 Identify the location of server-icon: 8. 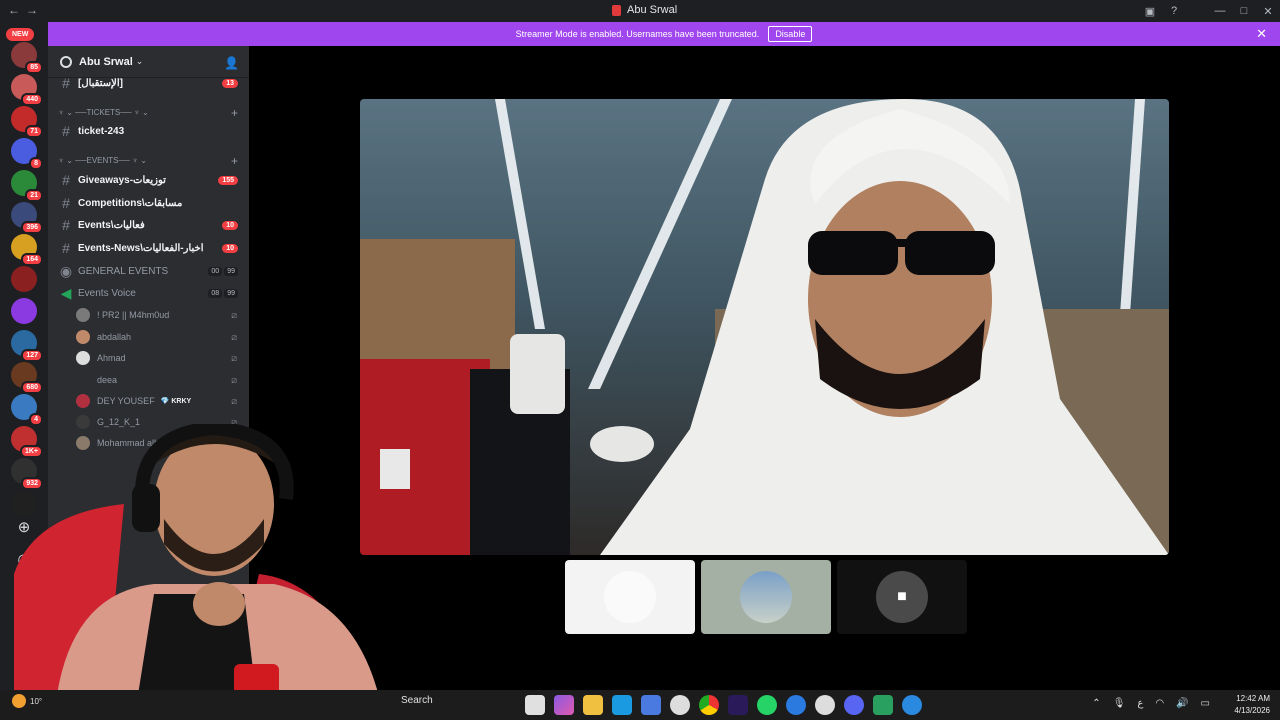
(27, 154).